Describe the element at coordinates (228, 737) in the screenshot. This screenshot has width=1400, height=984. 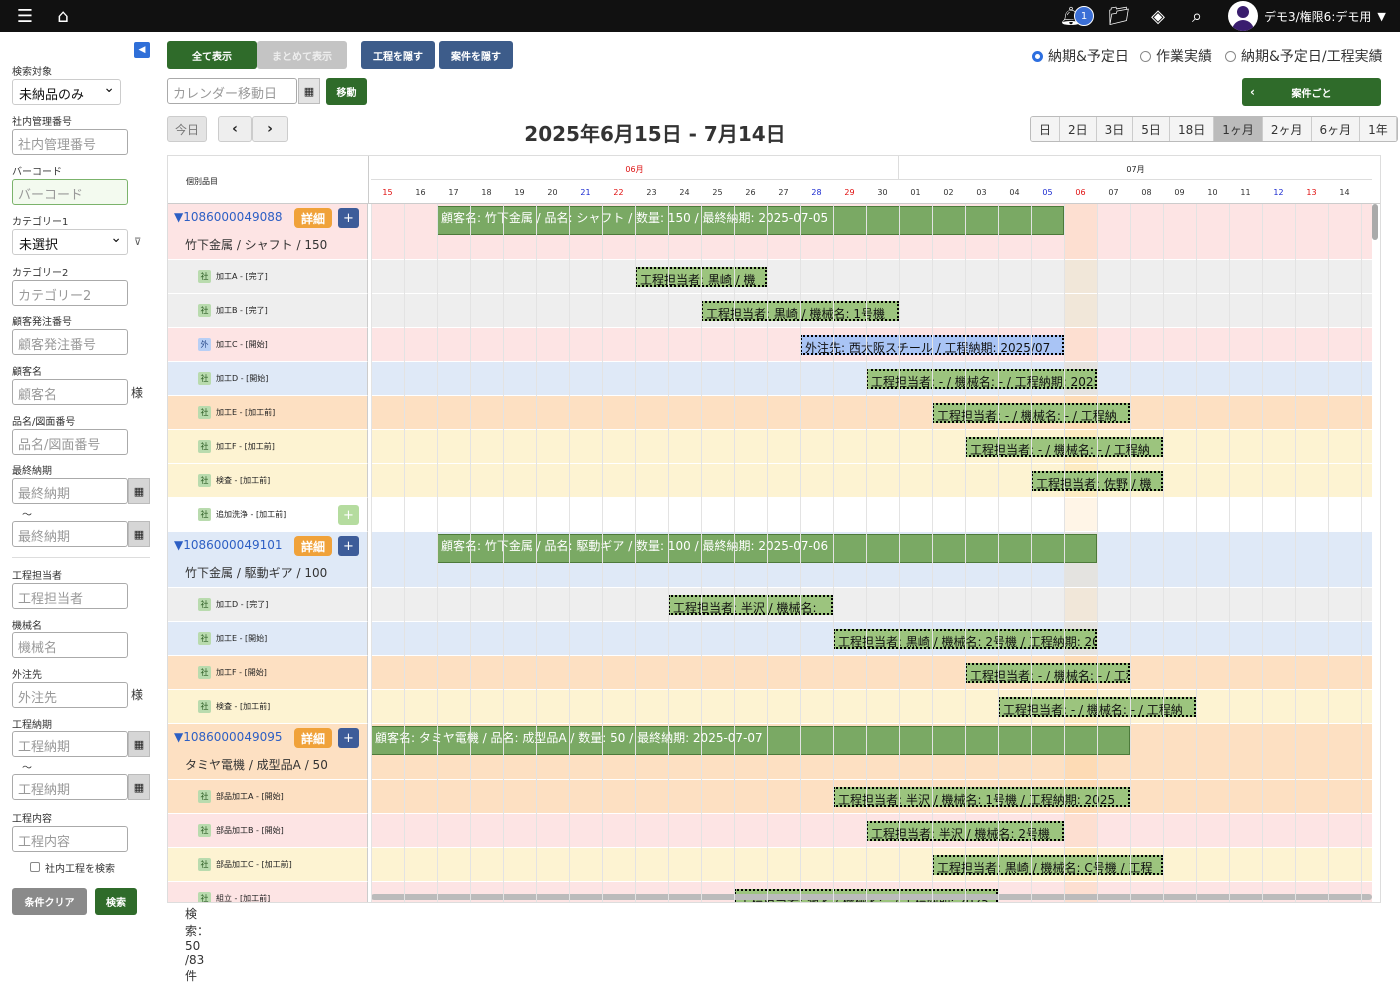
I see `case-id-link: ▼1086000049095` at that location.